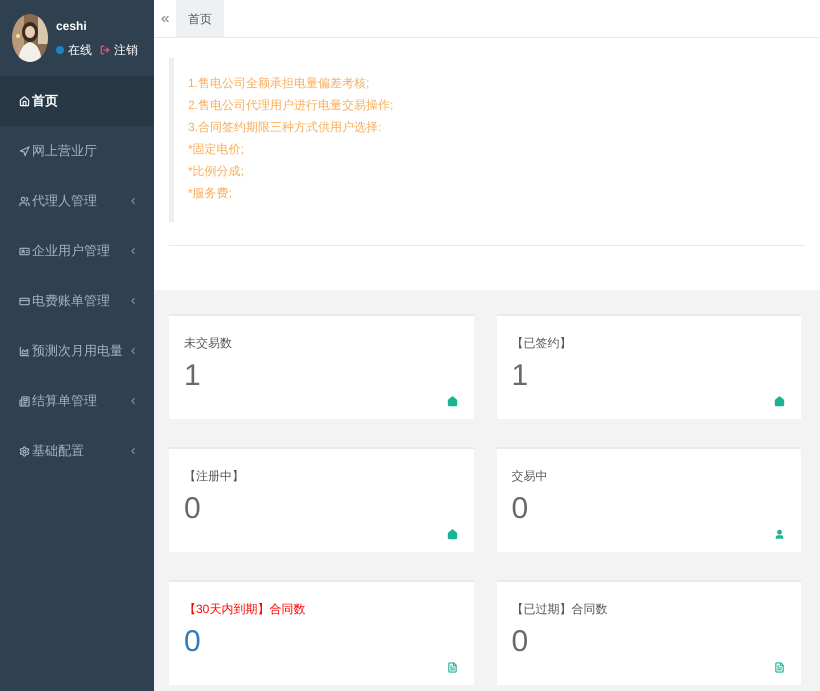 This screenshot has width=820, height=691. I want to click on card-title: 【已签约】, so click(542, 343).